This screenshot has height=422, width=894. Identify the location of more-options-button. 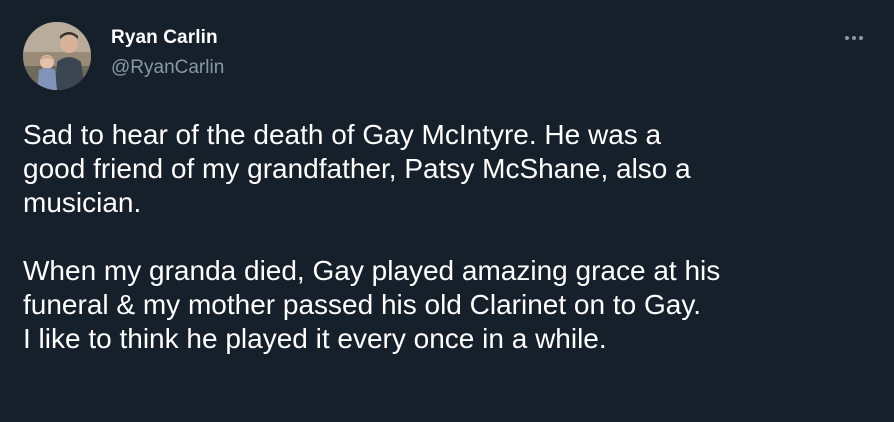
(854, 38).